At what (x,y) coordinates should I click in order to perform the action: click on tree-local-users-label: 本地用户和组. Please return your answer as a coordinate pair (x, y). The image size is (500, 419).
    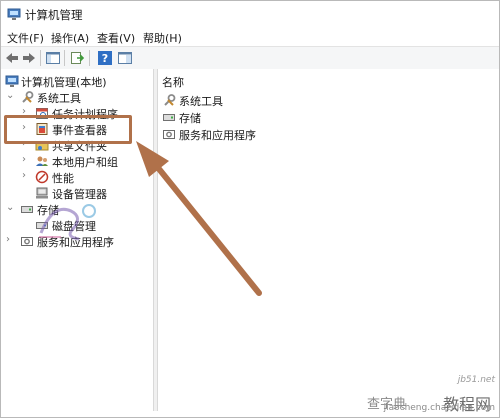
    Looking at the image, I should click on (85, 162).